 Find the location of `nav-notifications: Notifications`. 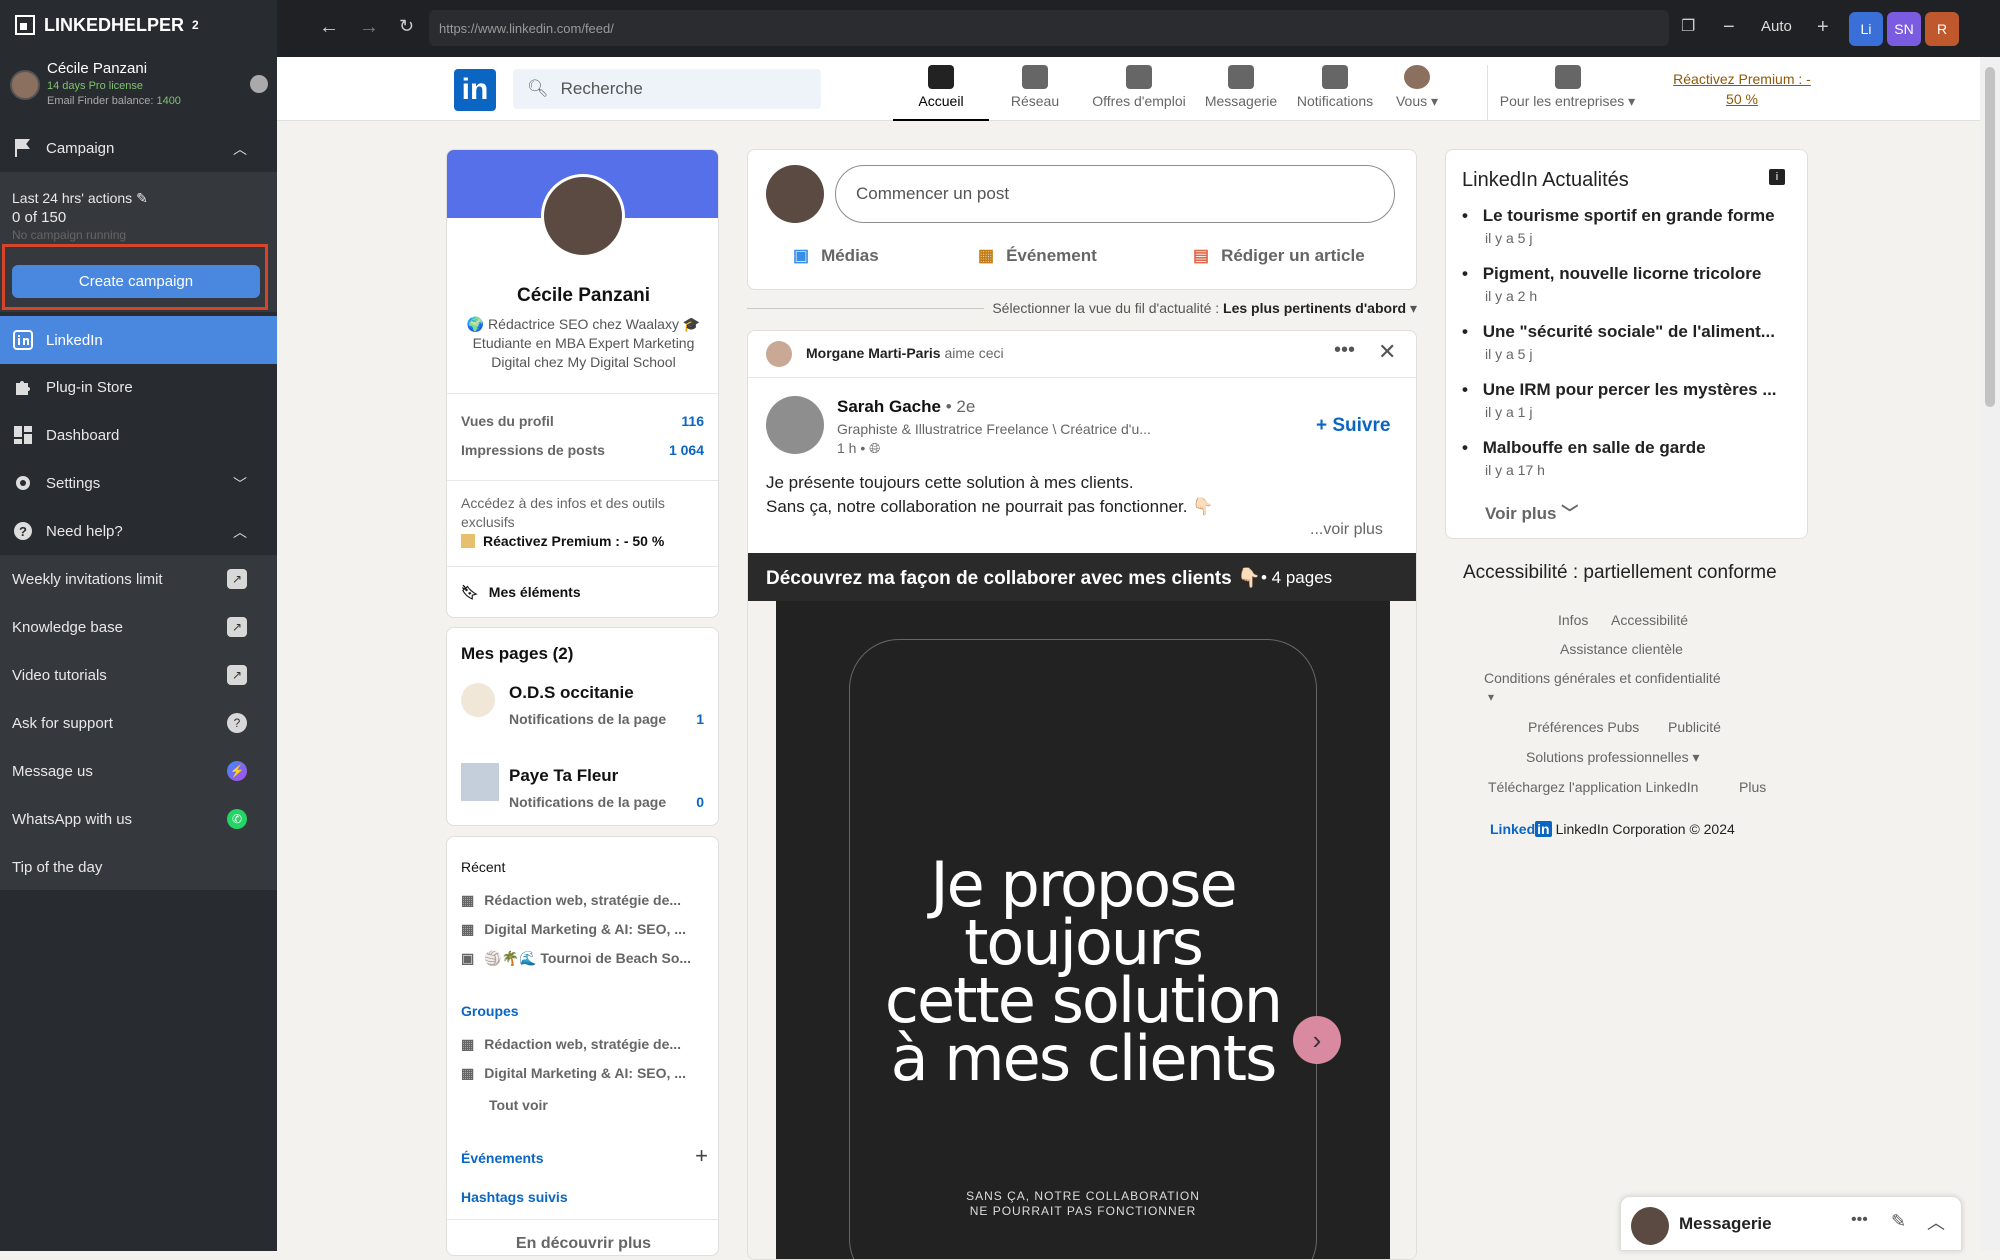

nav-notifications: Notifications is located at coordinates (1335, 93).